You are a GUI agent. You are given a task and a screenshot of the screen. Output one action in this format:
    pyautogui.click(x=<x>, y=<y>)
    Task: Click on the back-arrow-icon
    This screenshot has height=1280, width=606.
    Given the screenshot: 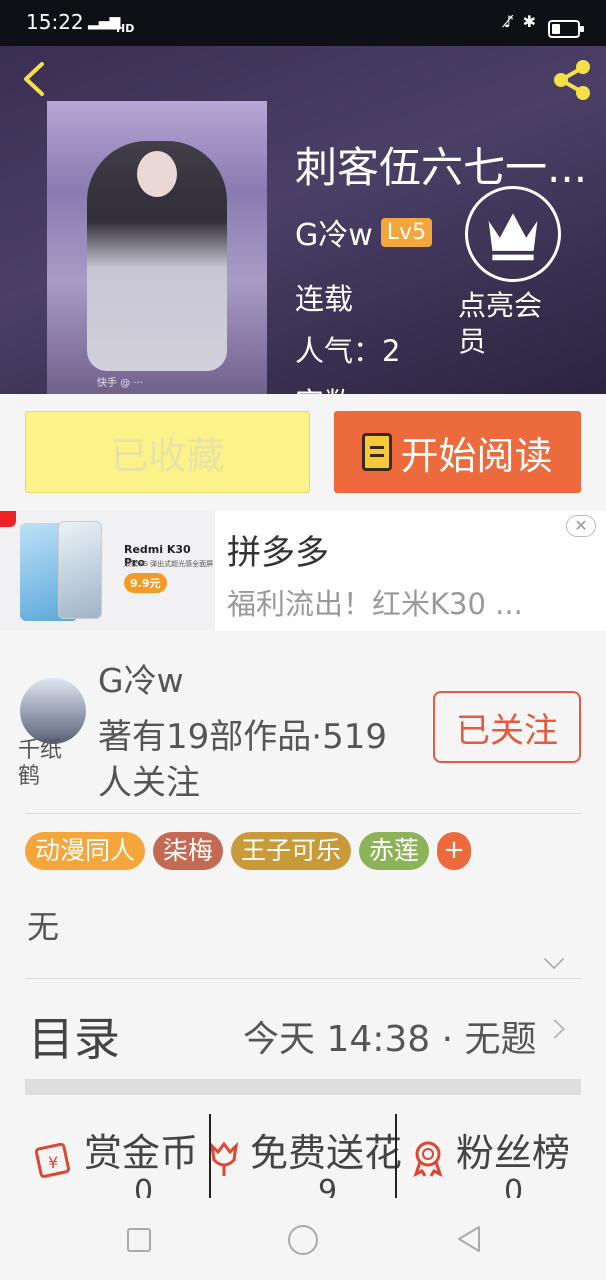 What is the action you would take?
    pyautogui.click(x=33, y=79)
    